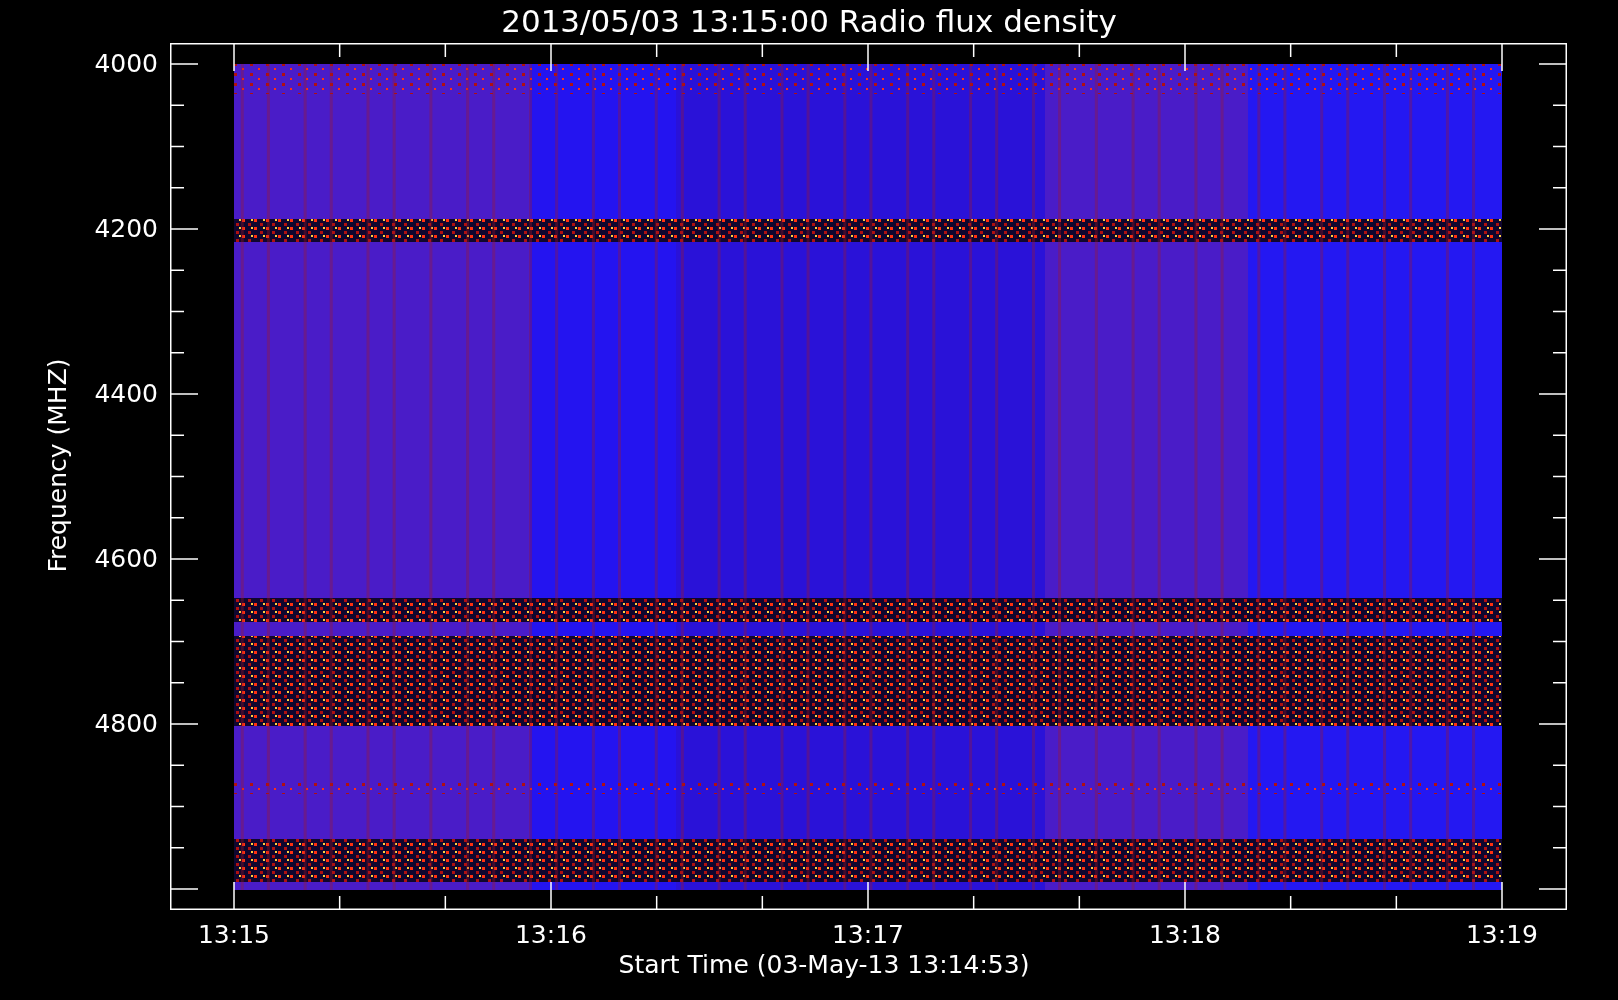  What do you see at coordinates (809, 21) in the screenshot?
I see `chart-title: 2013/05/03 13:15:00 Radio flux density` at bounding box center [809, 21].